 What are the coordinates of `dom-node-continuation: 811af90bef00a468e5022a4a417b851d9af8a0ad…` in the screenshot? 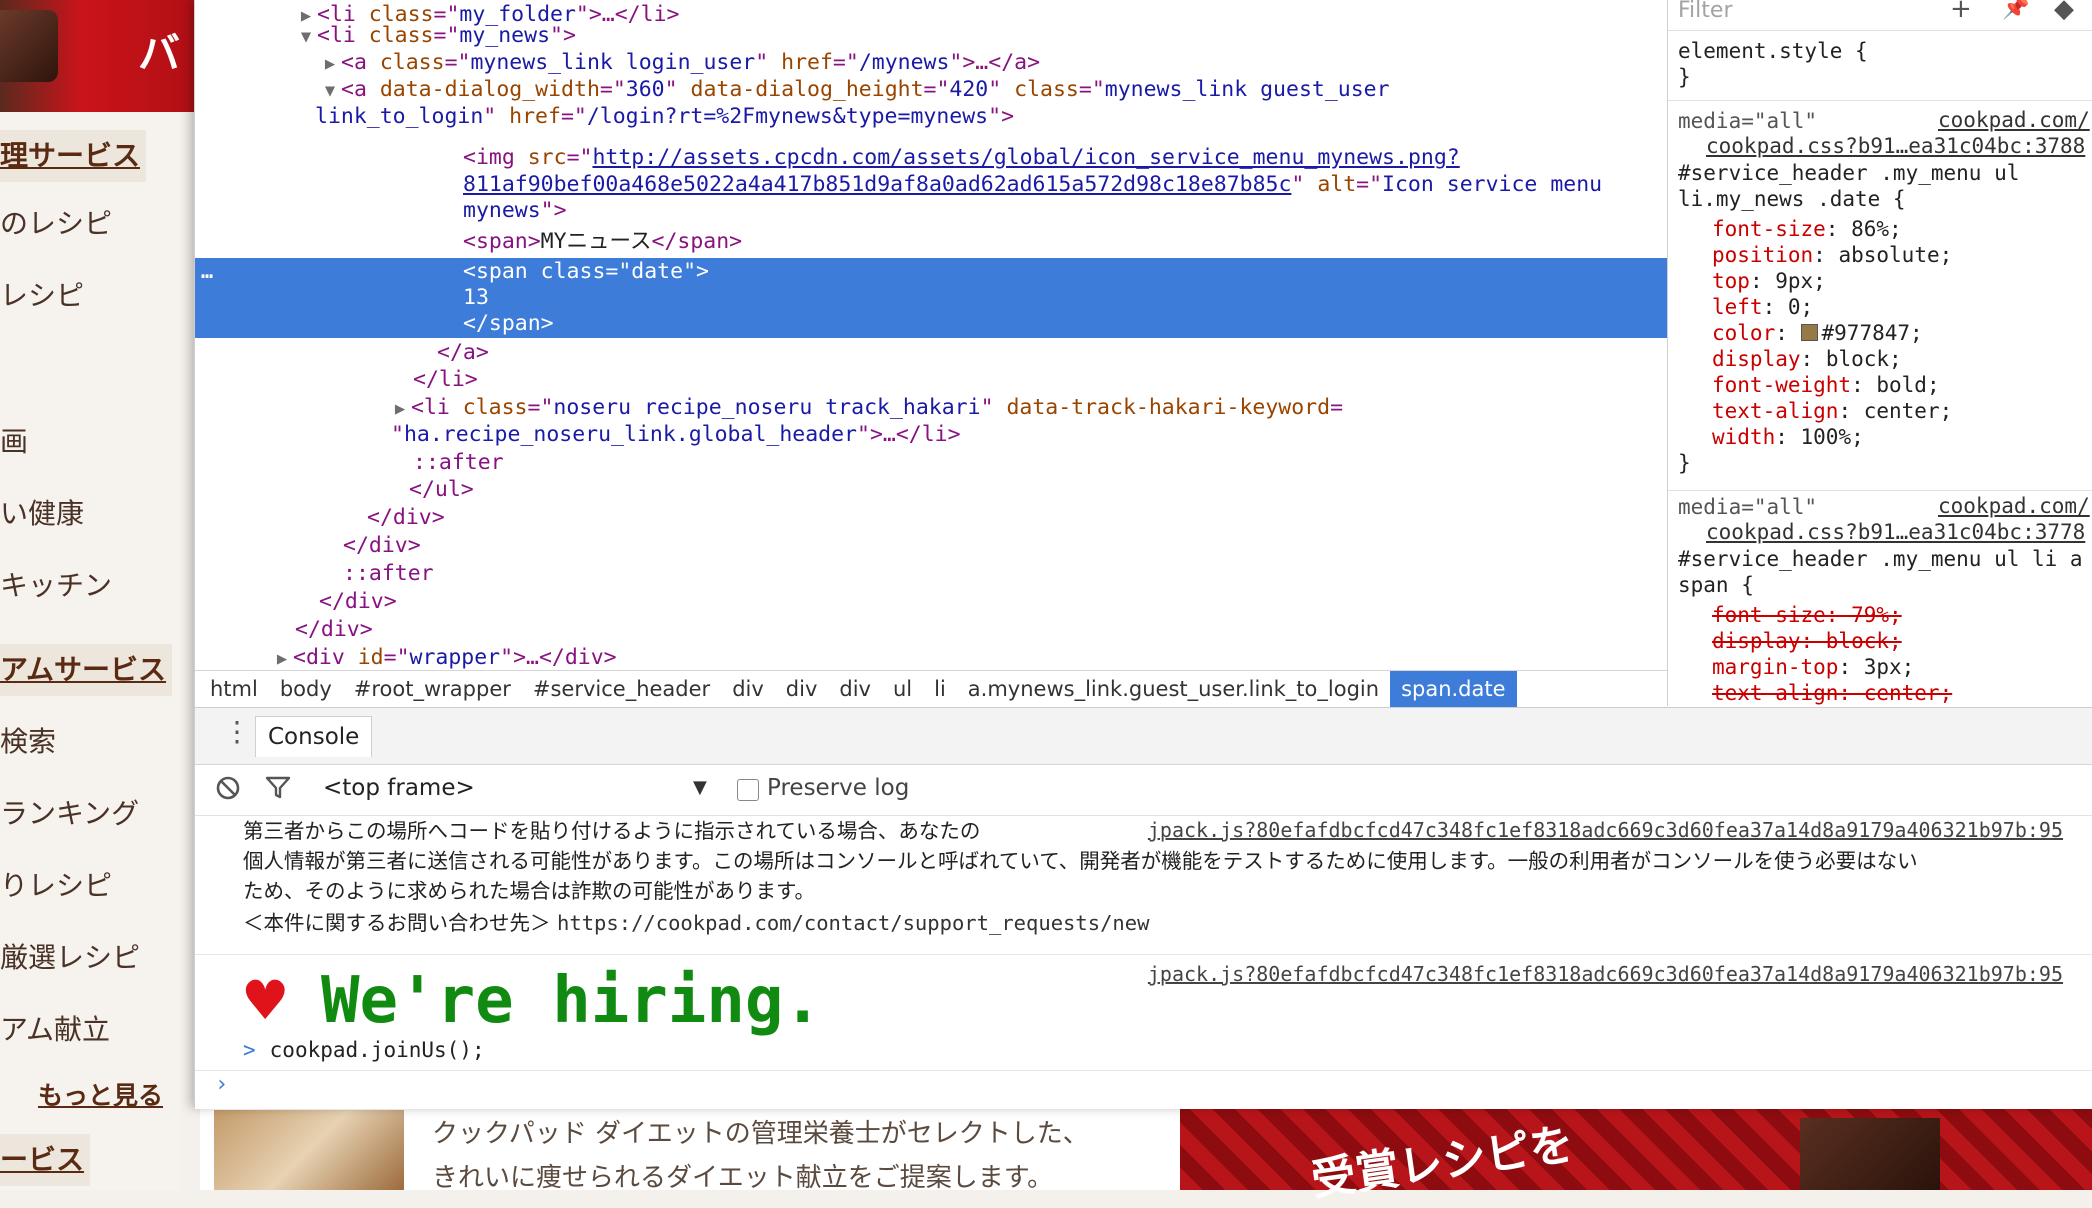 It's located at (931, 184).